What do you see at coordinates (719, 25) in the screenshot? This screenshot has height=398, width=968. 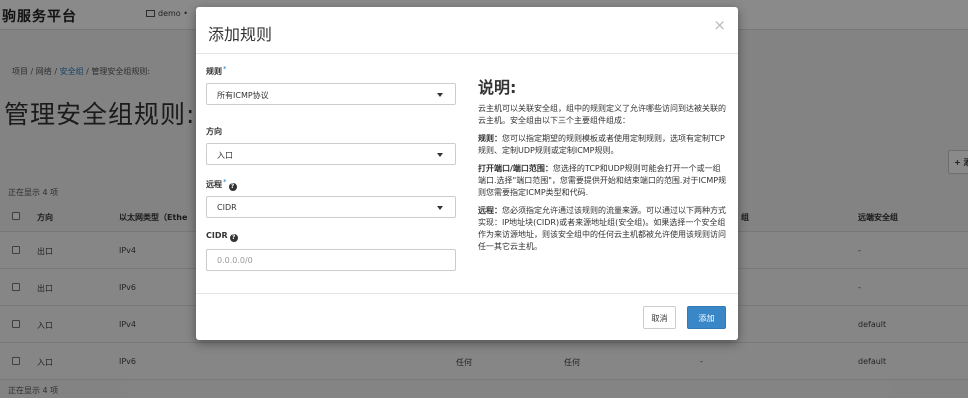 I see `close-icon: ×` at bounding box center [719, 25].